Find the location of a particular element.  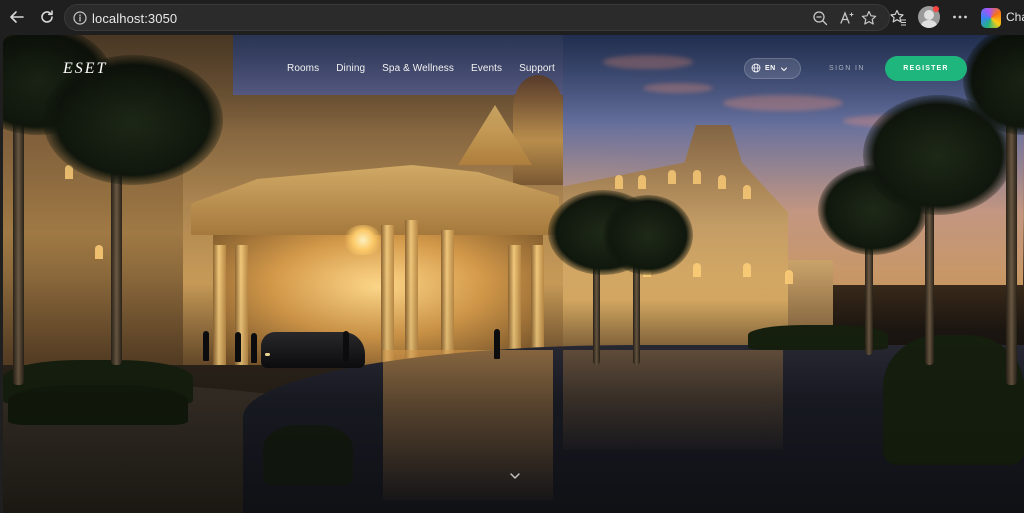

brand-logo: ESET is located at coordinates (85, 69).